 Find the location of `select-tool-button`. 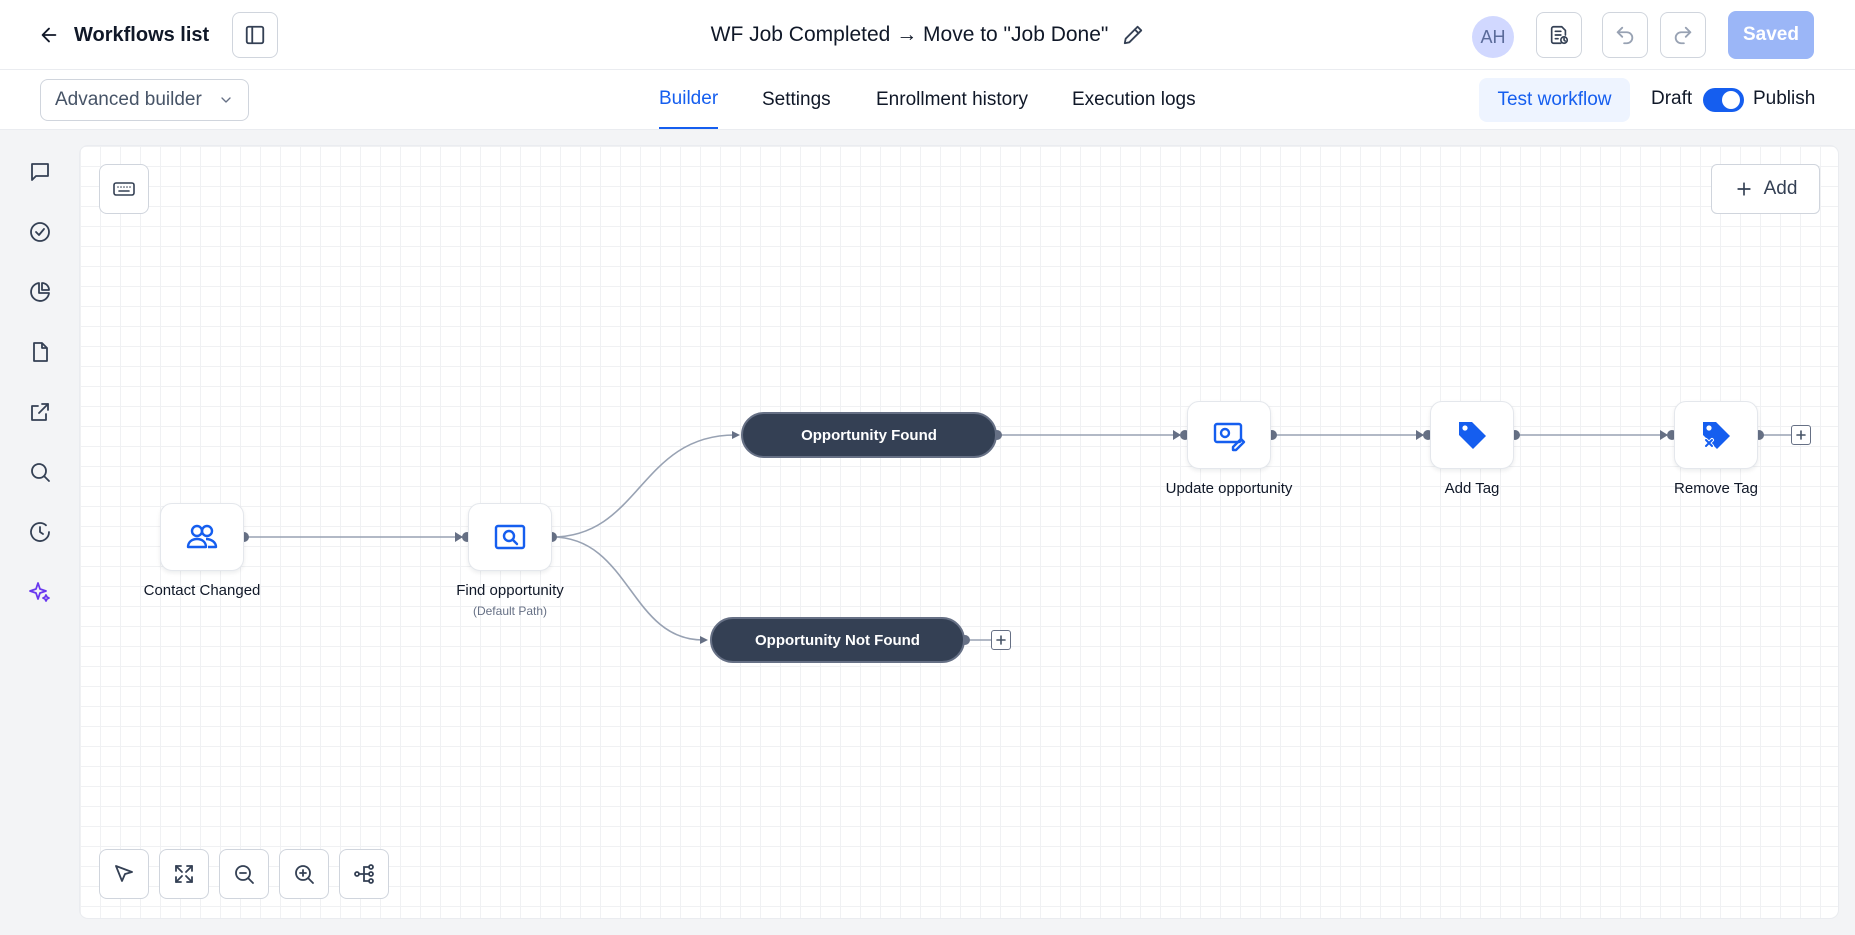

select-tool-button is located at coordinates (124, 874).